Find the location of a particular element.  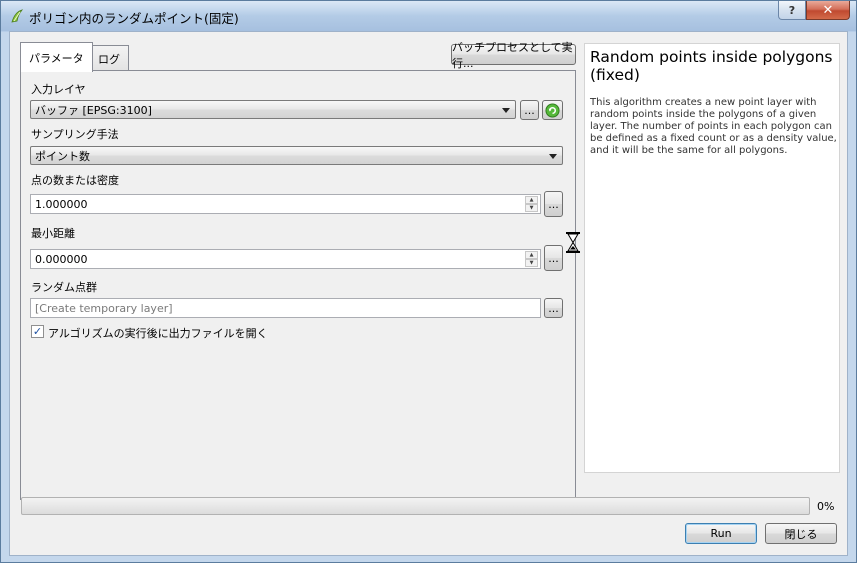

help-button: ? is located at coordinates (792, 10).